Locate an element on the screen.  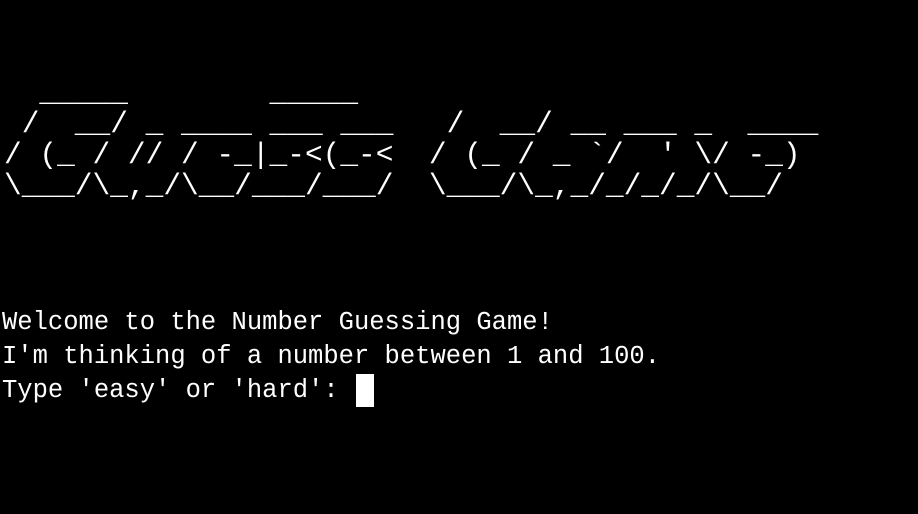
text-cursor is located at coordinates (364, 390).